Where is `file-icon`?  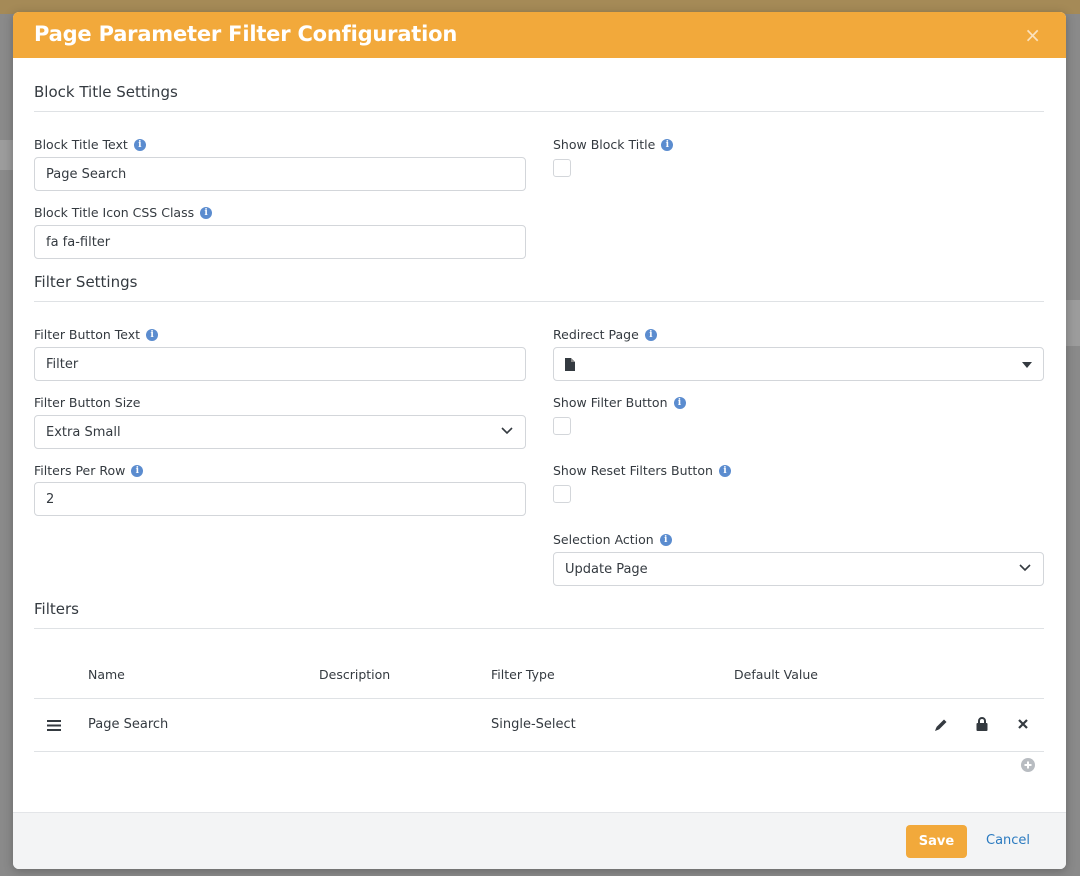
file-icon is located at coordinates (570, 364).